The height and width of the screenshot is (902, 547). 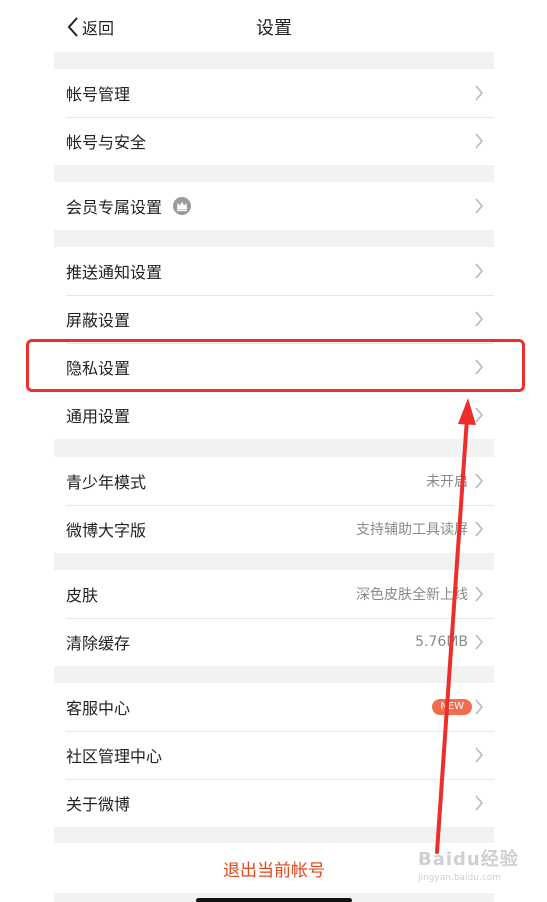 What do you see at coordinates (468, 859) in the screenshot?
I see `watermark-main: Baidu经验` at bounding box center [468, 859].